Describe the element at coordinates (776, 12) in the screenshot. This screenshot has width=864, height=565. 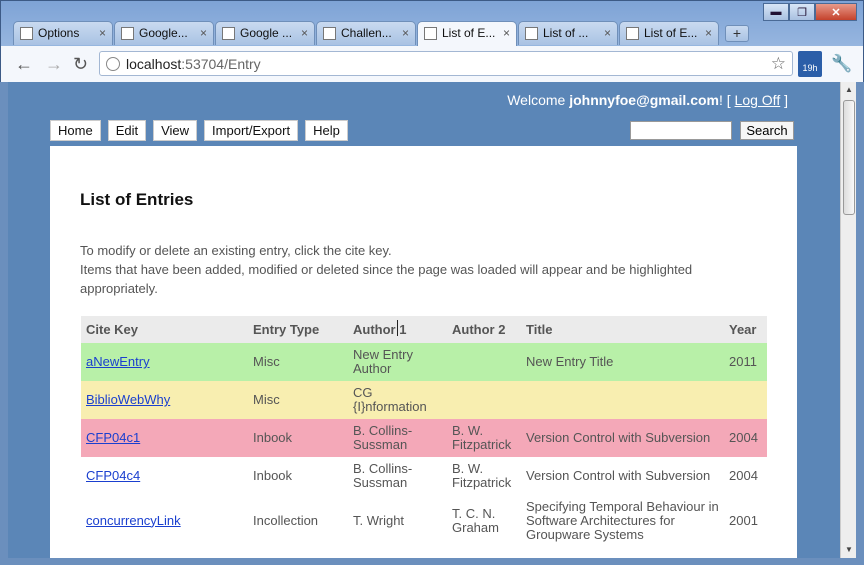
I see `minimize-button: ▬` at that location.